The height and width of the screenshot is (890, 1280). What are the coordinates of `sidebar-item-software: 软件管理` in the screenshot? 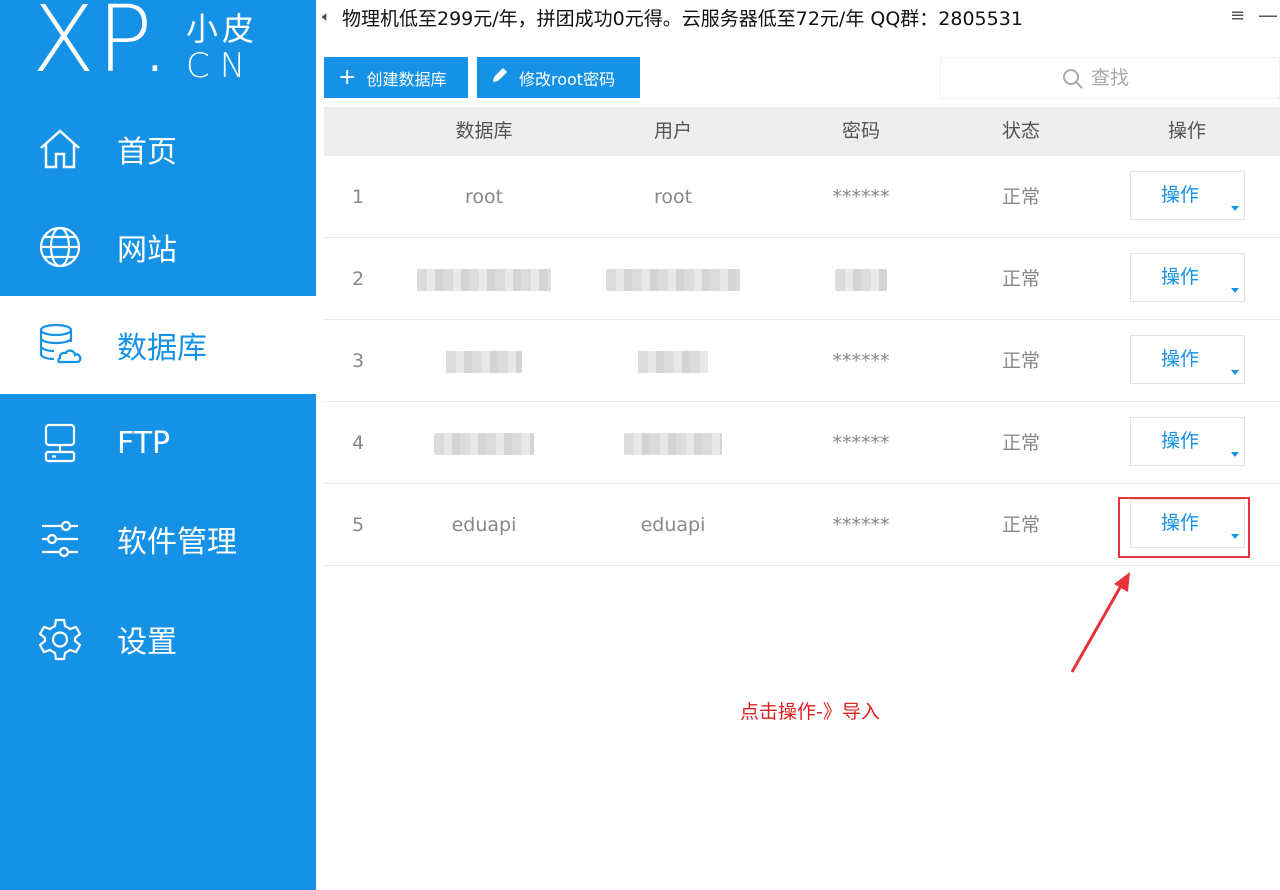 It's located at (158, 539).